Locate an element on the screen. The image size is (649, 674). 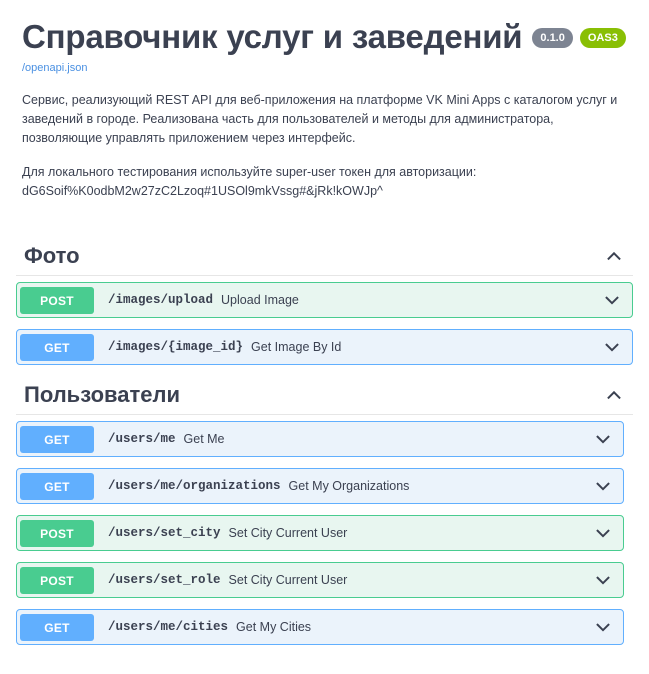
version-badge: 0.1.0 is located at coordinates (552, 38).